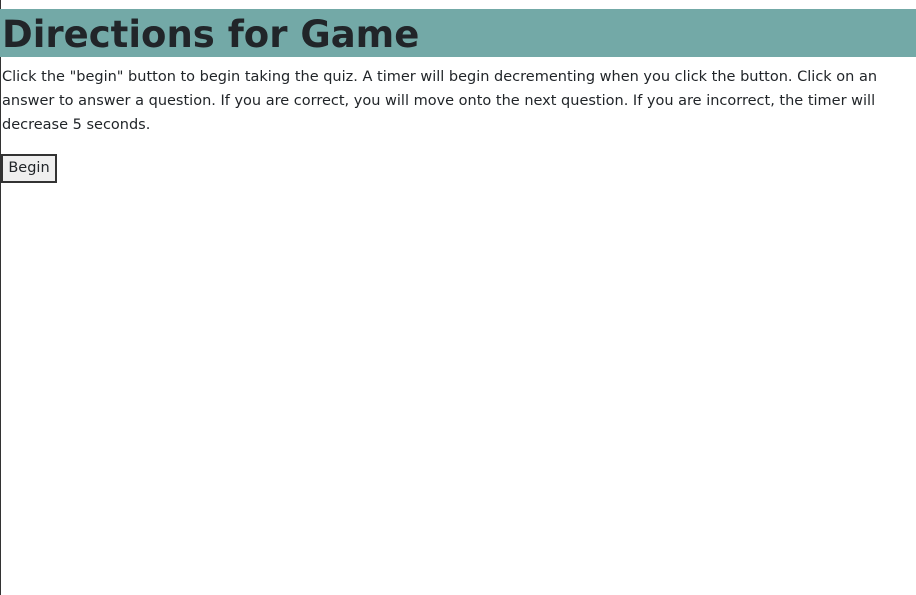 Image resolution: width=916 pixels, height=595 pixels. What do you see at coordinates (29, 168) in the screenshot?
I see `begin-button: Begin` at bounding box center [29, 168].